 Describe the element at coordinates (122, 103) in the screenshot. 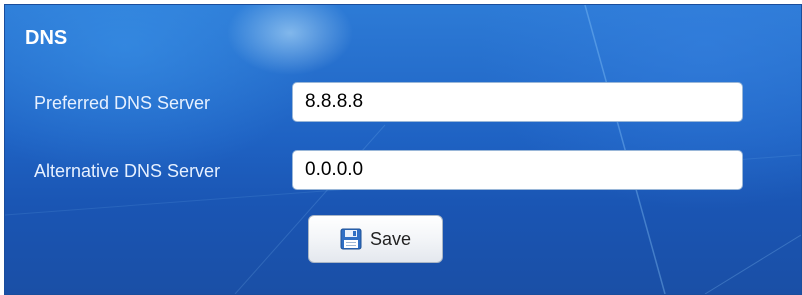

I see `preferred-dns-label: Preferred DNS Server` at that location.